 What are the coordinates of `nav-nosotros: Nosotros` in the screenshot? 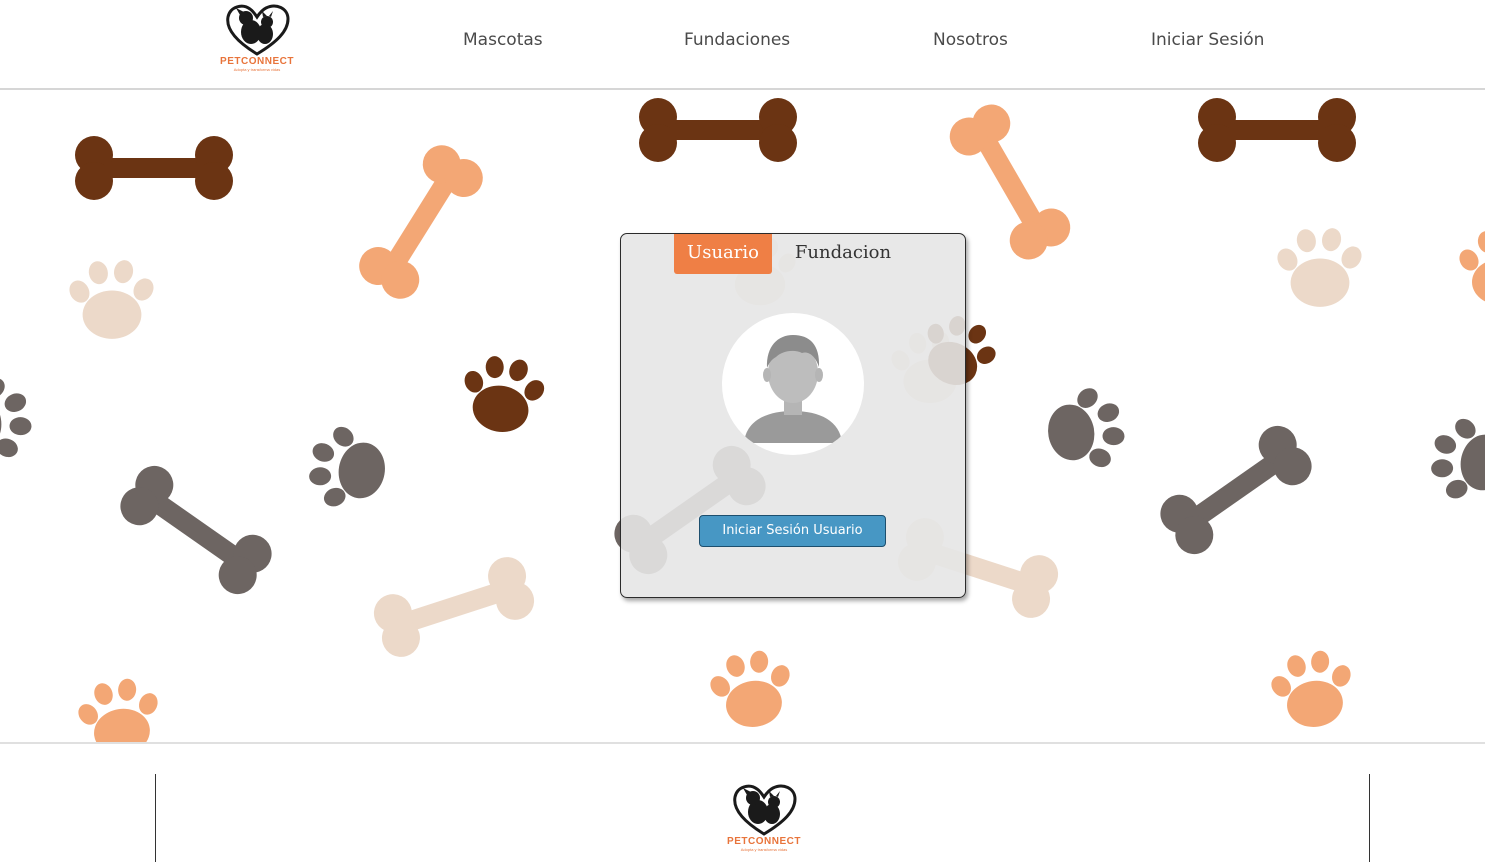 It's located at (970, 40).